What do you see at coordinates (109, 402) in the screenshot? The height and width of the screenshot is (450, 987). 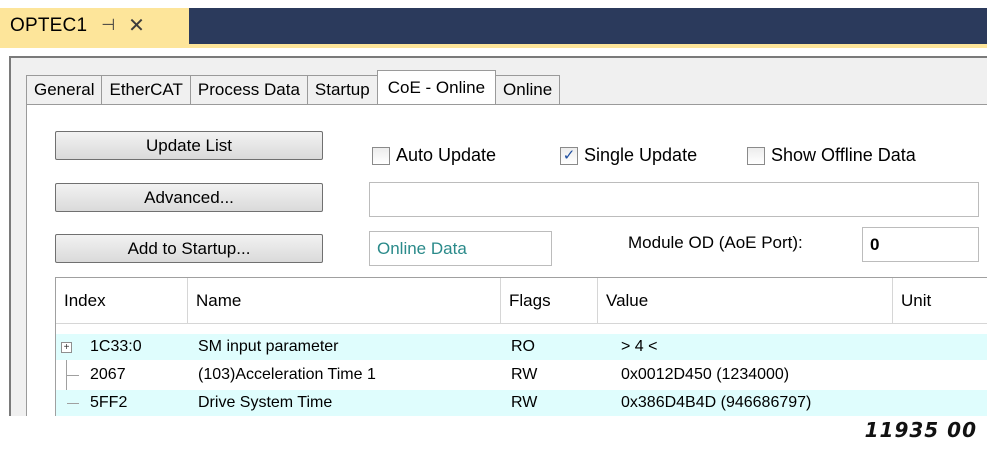 I see `row-index: 5FF2` at bounding box center [109, 402].